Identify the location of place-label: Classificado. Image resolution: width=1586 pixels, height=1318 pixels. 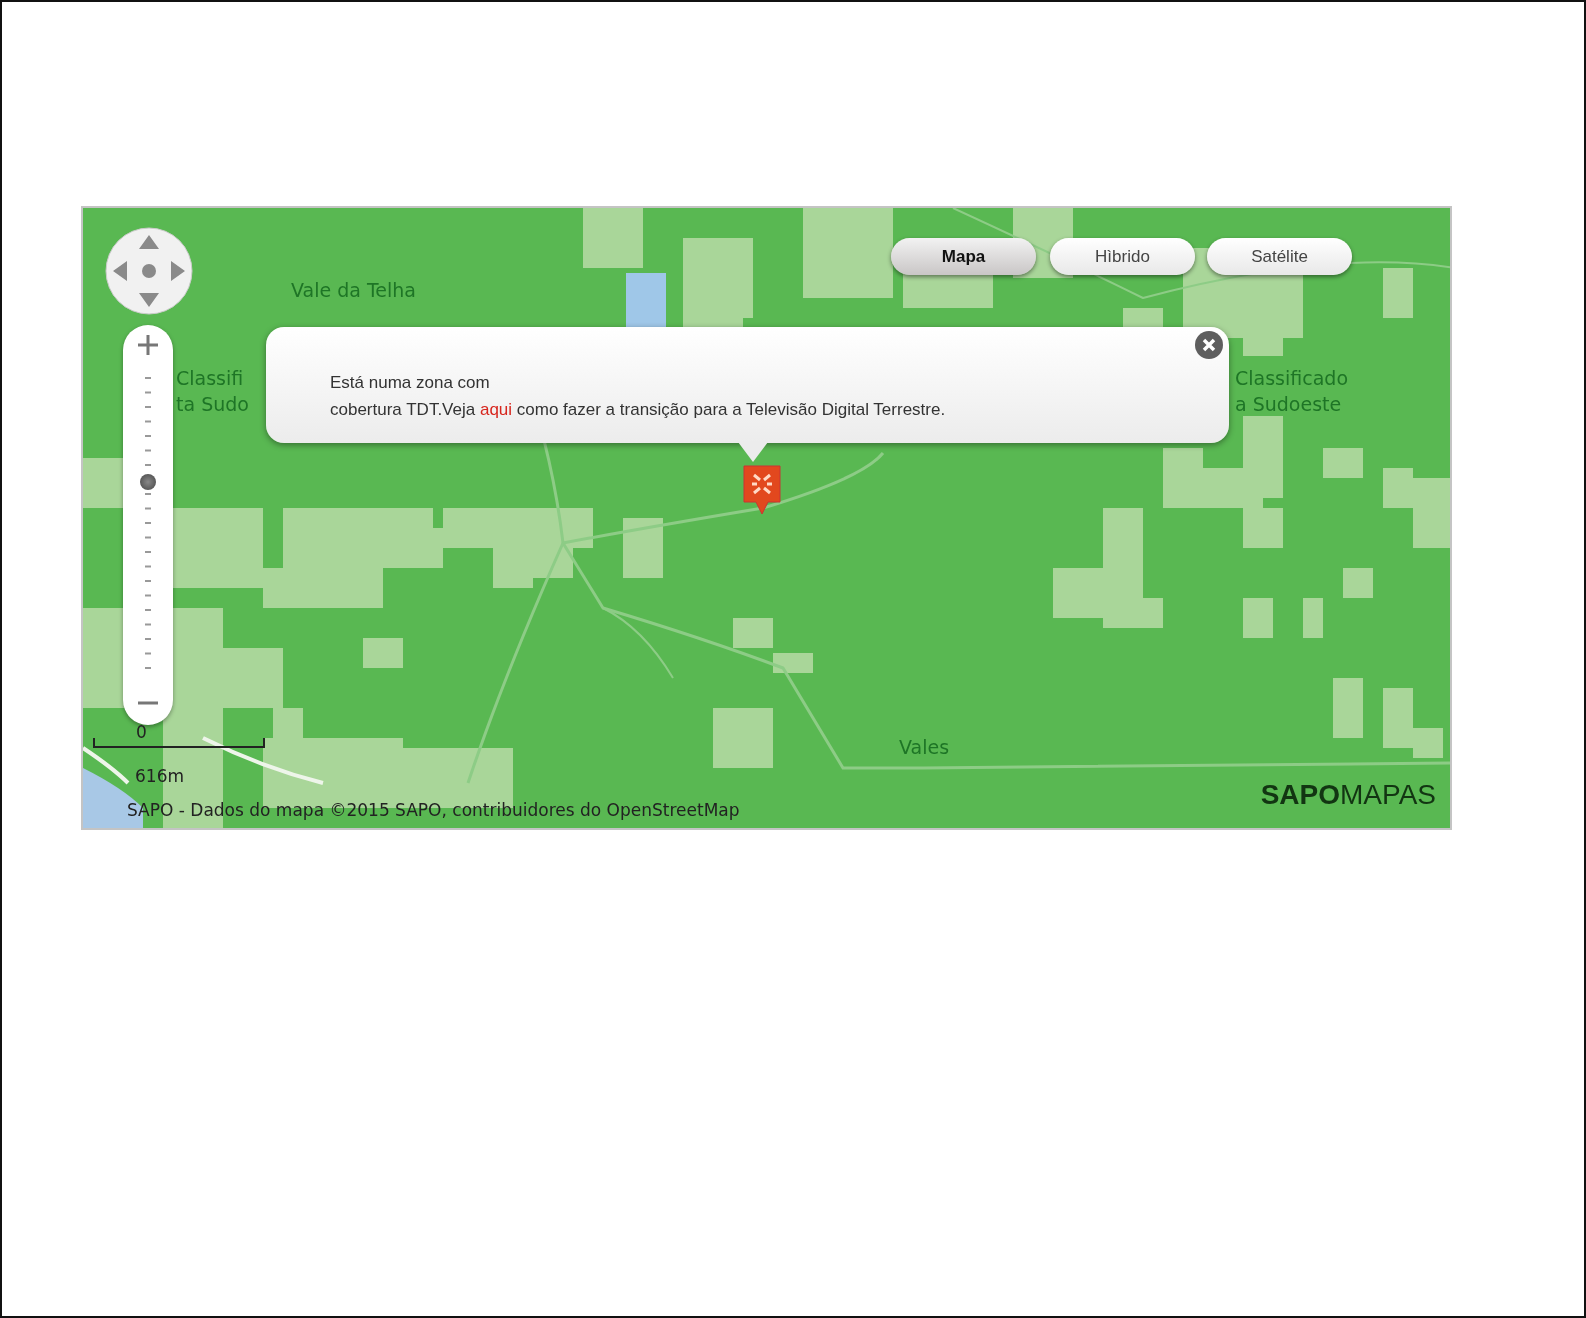
(1291, 378).